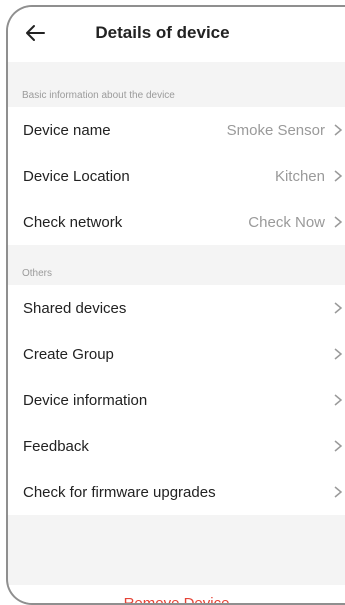 This screenshot has width=345, height=605. Describe the element at coordinates (98, 95) in the screenshot. I see `section-label-basic: Basic information about the device` at that location.